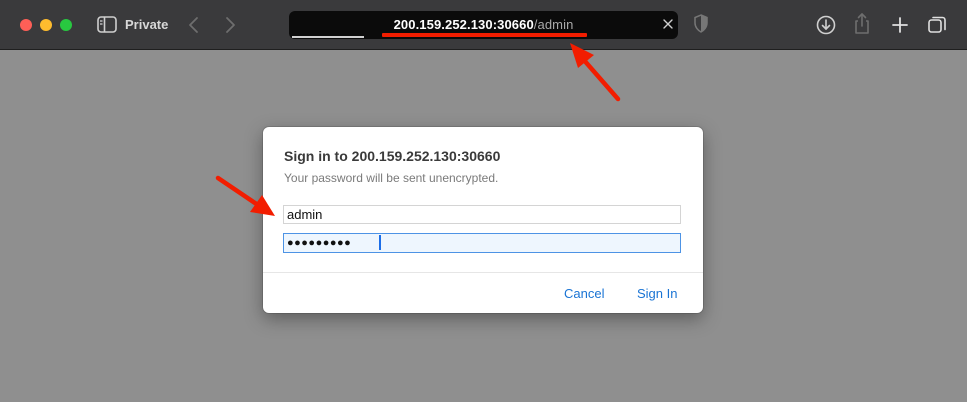 The width and height of the screenshot is (967, 402). Describe the element at coordinates (392, 156) in the screenshot. I see `dialog-title: Sign in to 200.159.252.130:30660` at that location.